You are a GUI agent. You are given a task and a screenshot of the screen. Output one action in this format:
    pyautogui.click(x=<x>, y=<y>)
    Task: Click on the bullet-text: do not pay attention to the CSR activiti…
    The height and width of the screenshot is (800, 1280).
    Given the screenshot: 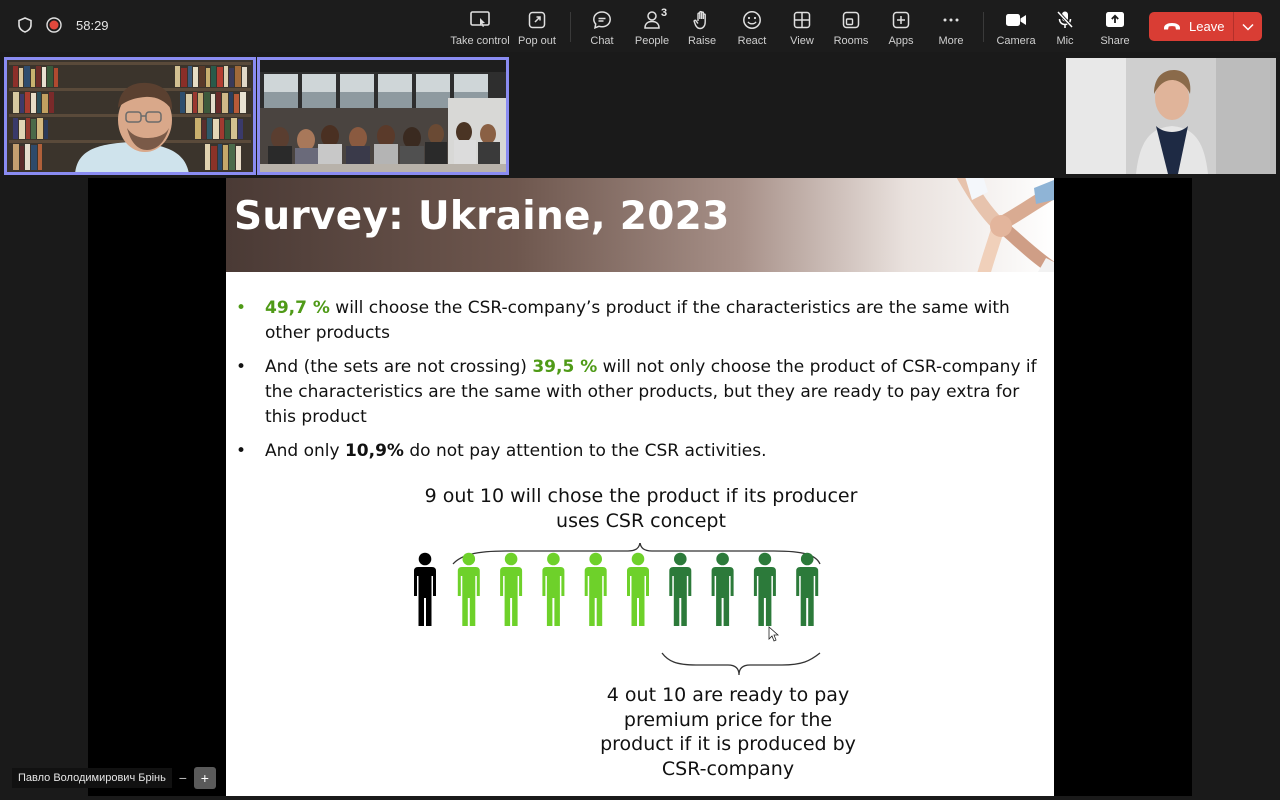 What is the action you would take?
    pyautogui.click(x=585, y=451)
    